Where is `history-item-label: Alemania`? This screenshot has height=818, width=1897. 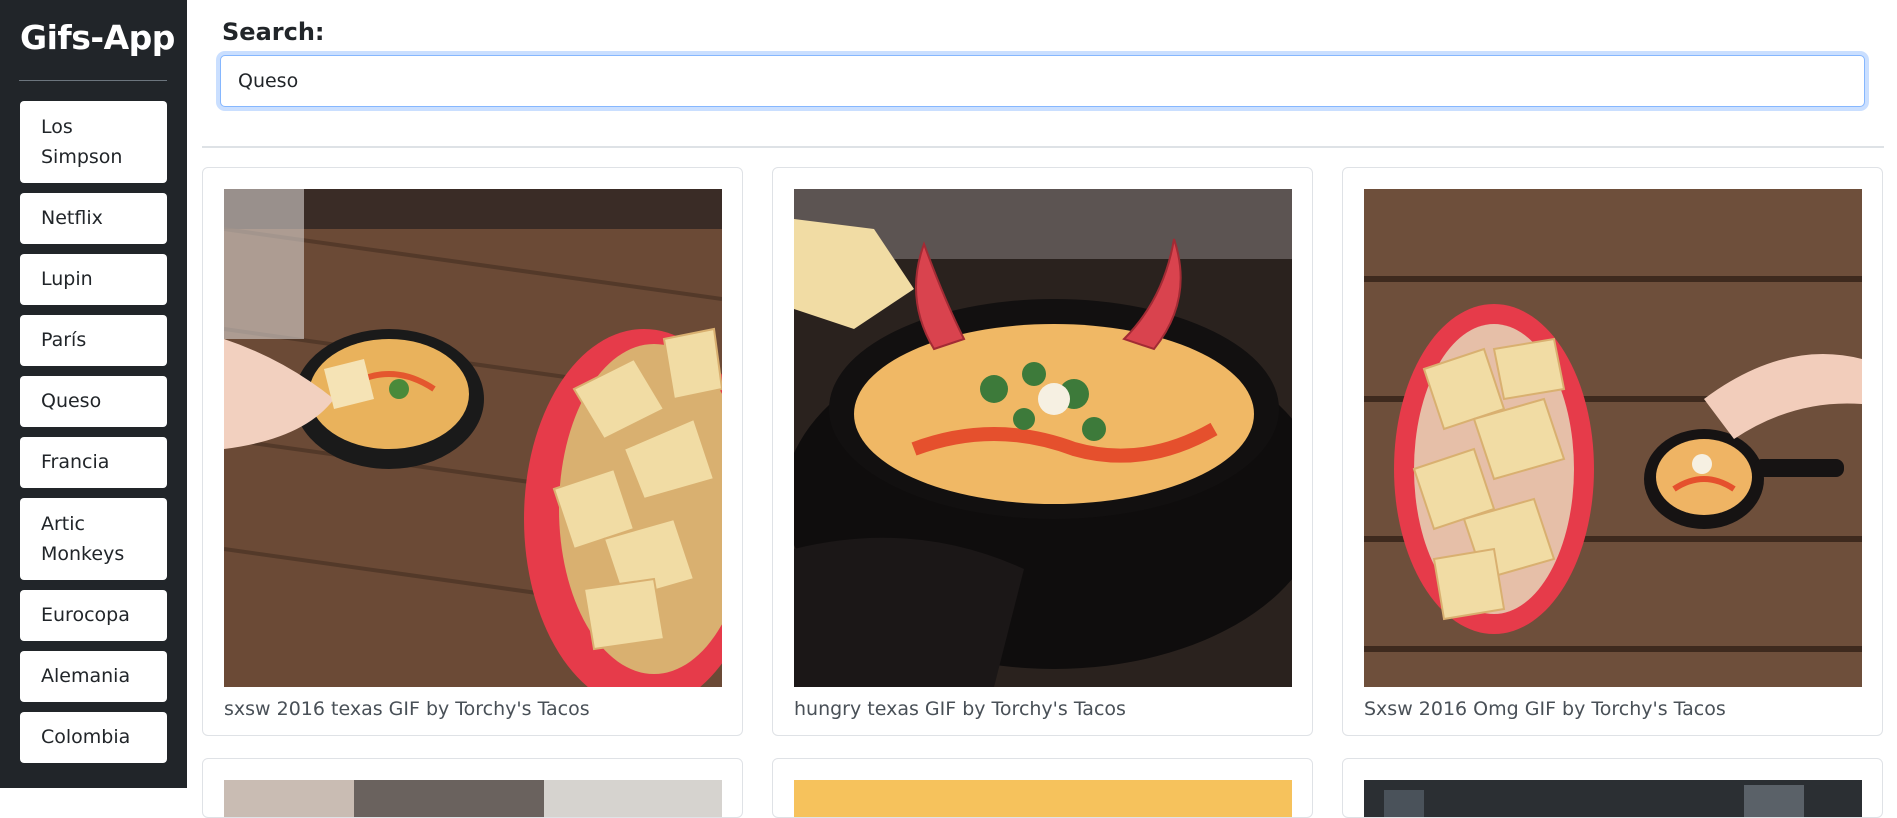 history-item-label: Alemania is located at coordinates (86, 676).